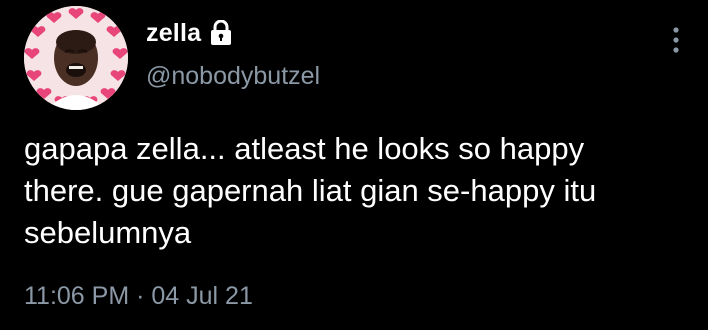 The image size is (708, 330). What do you see at coordinates (77, 296) in the screenshot?
I see `tweet-time: 11:06 PM` at bounding box center [77, 296].